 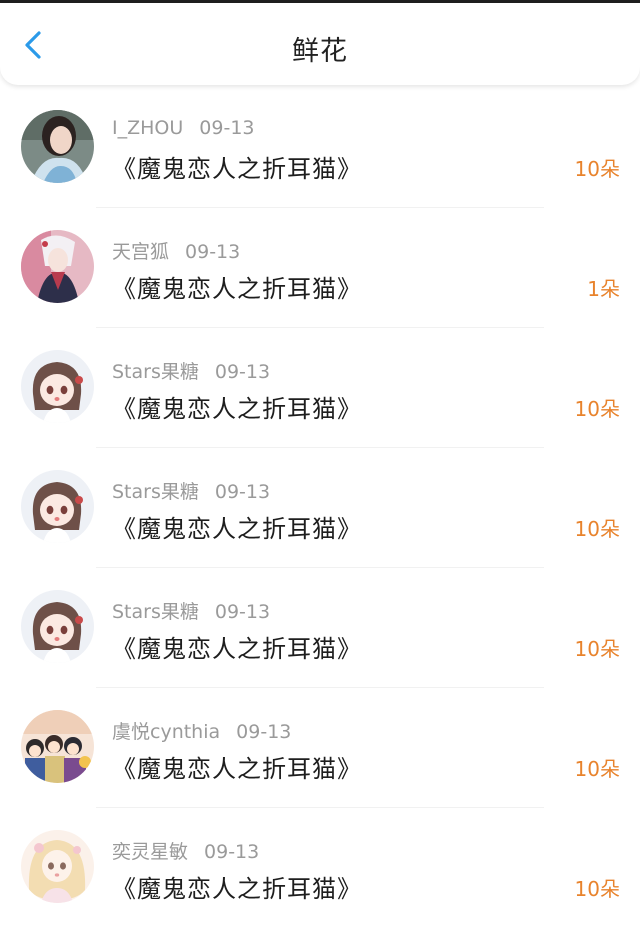 What do you see at coordinates (150, 852) in the screenshot?
I see `username: 奕灵星敏` at bounding box center [150, 852].